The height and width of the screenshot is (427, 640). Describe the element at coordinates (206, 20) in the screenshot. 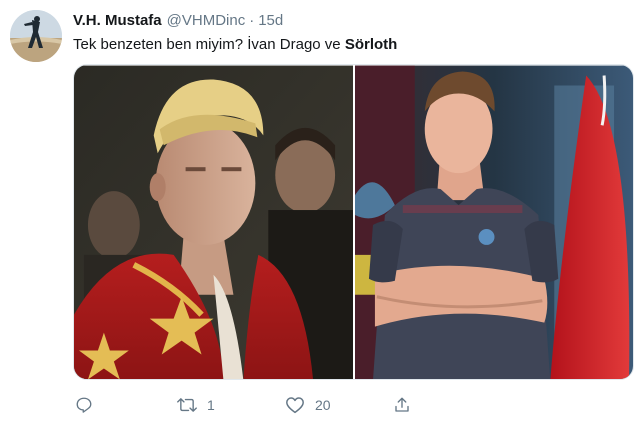

I see `user-handle: @VHMDinc` at that location.